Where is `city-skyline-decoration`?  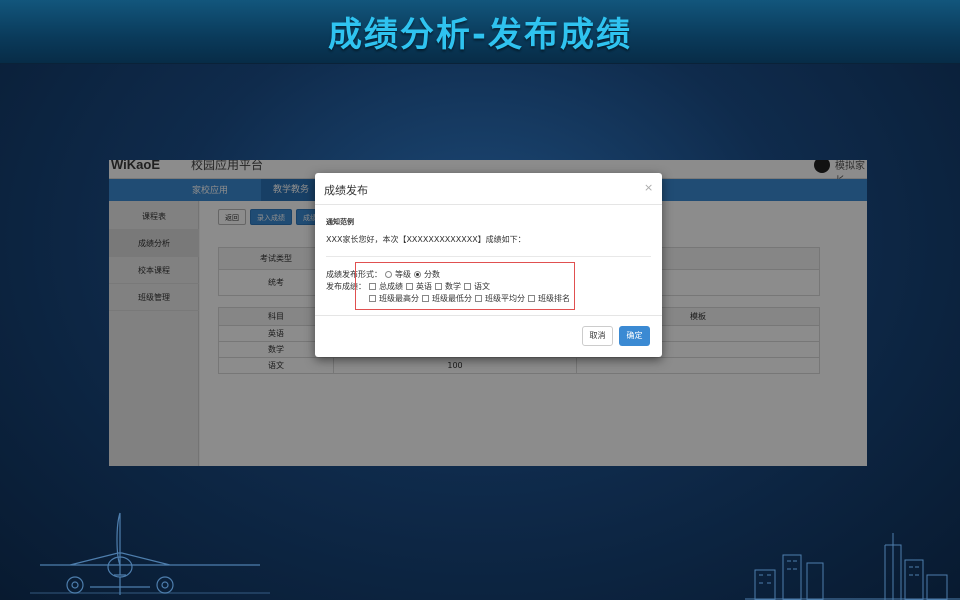
city-skyline-decoration is located at coordinates (852, 562).